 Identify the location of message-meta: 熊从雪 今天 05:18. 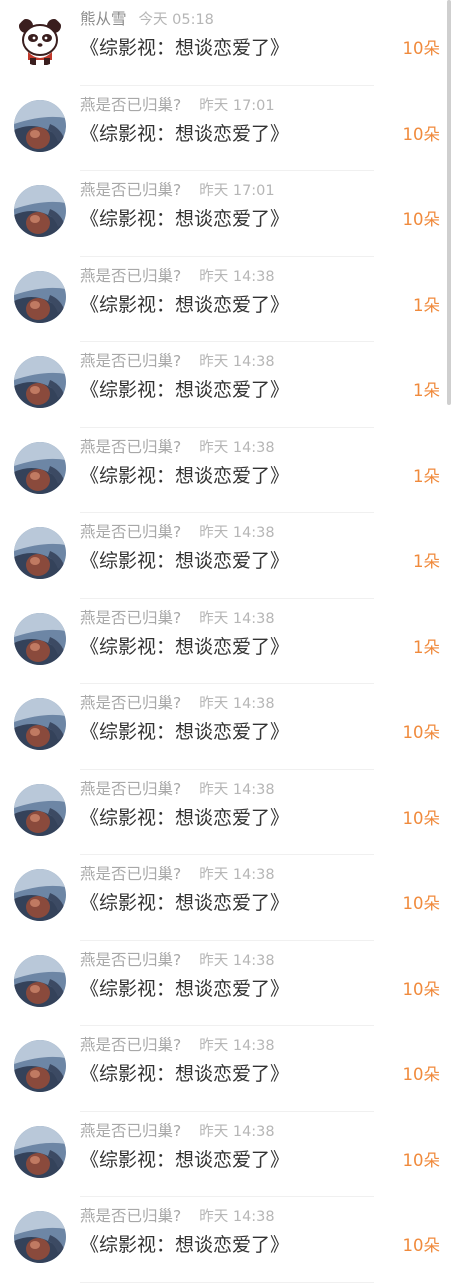
(147, 19).